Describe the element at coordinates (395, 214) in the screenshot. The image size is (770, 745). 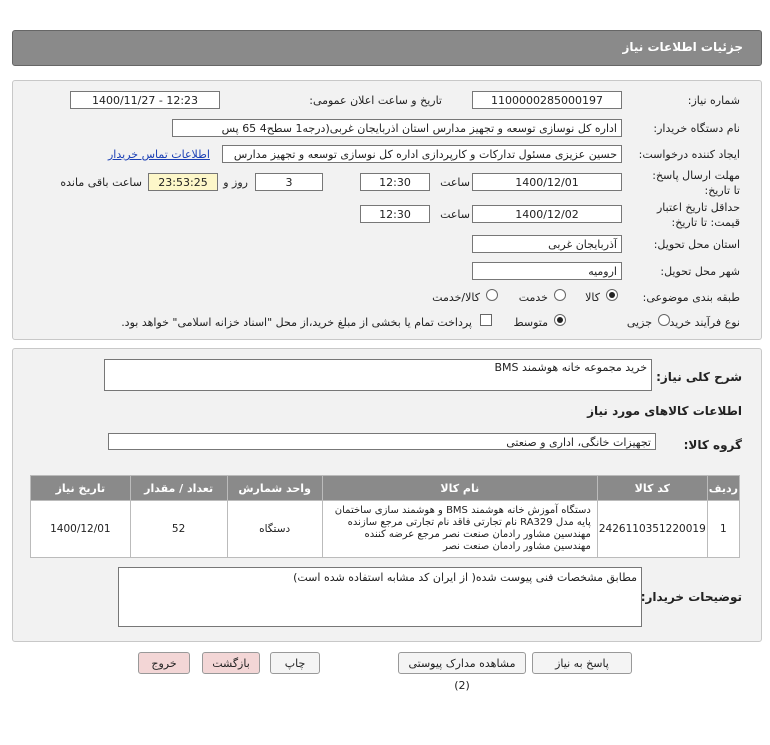
I see `validity-time-field: 12:30` at that location.